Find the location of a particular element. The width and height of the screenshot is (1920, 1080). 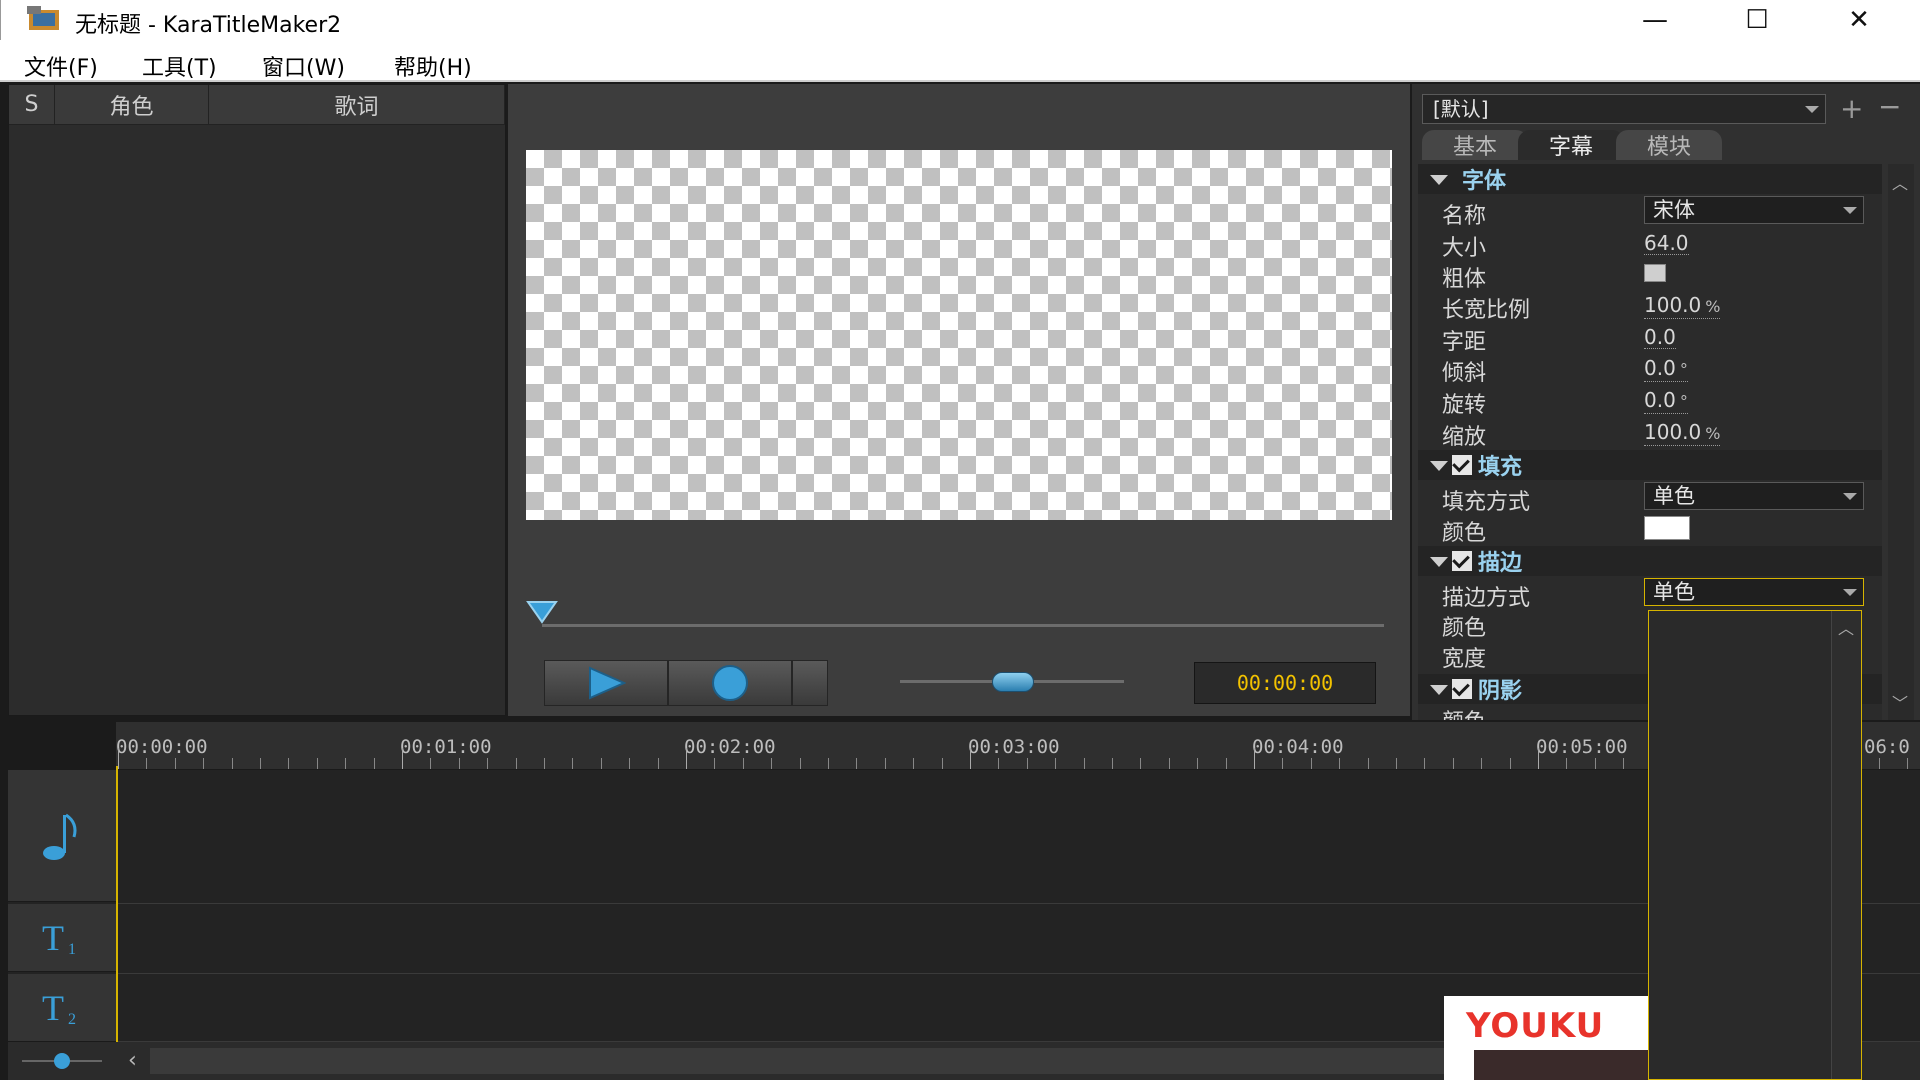

music-note-icon is located at coordinates (60, 836).